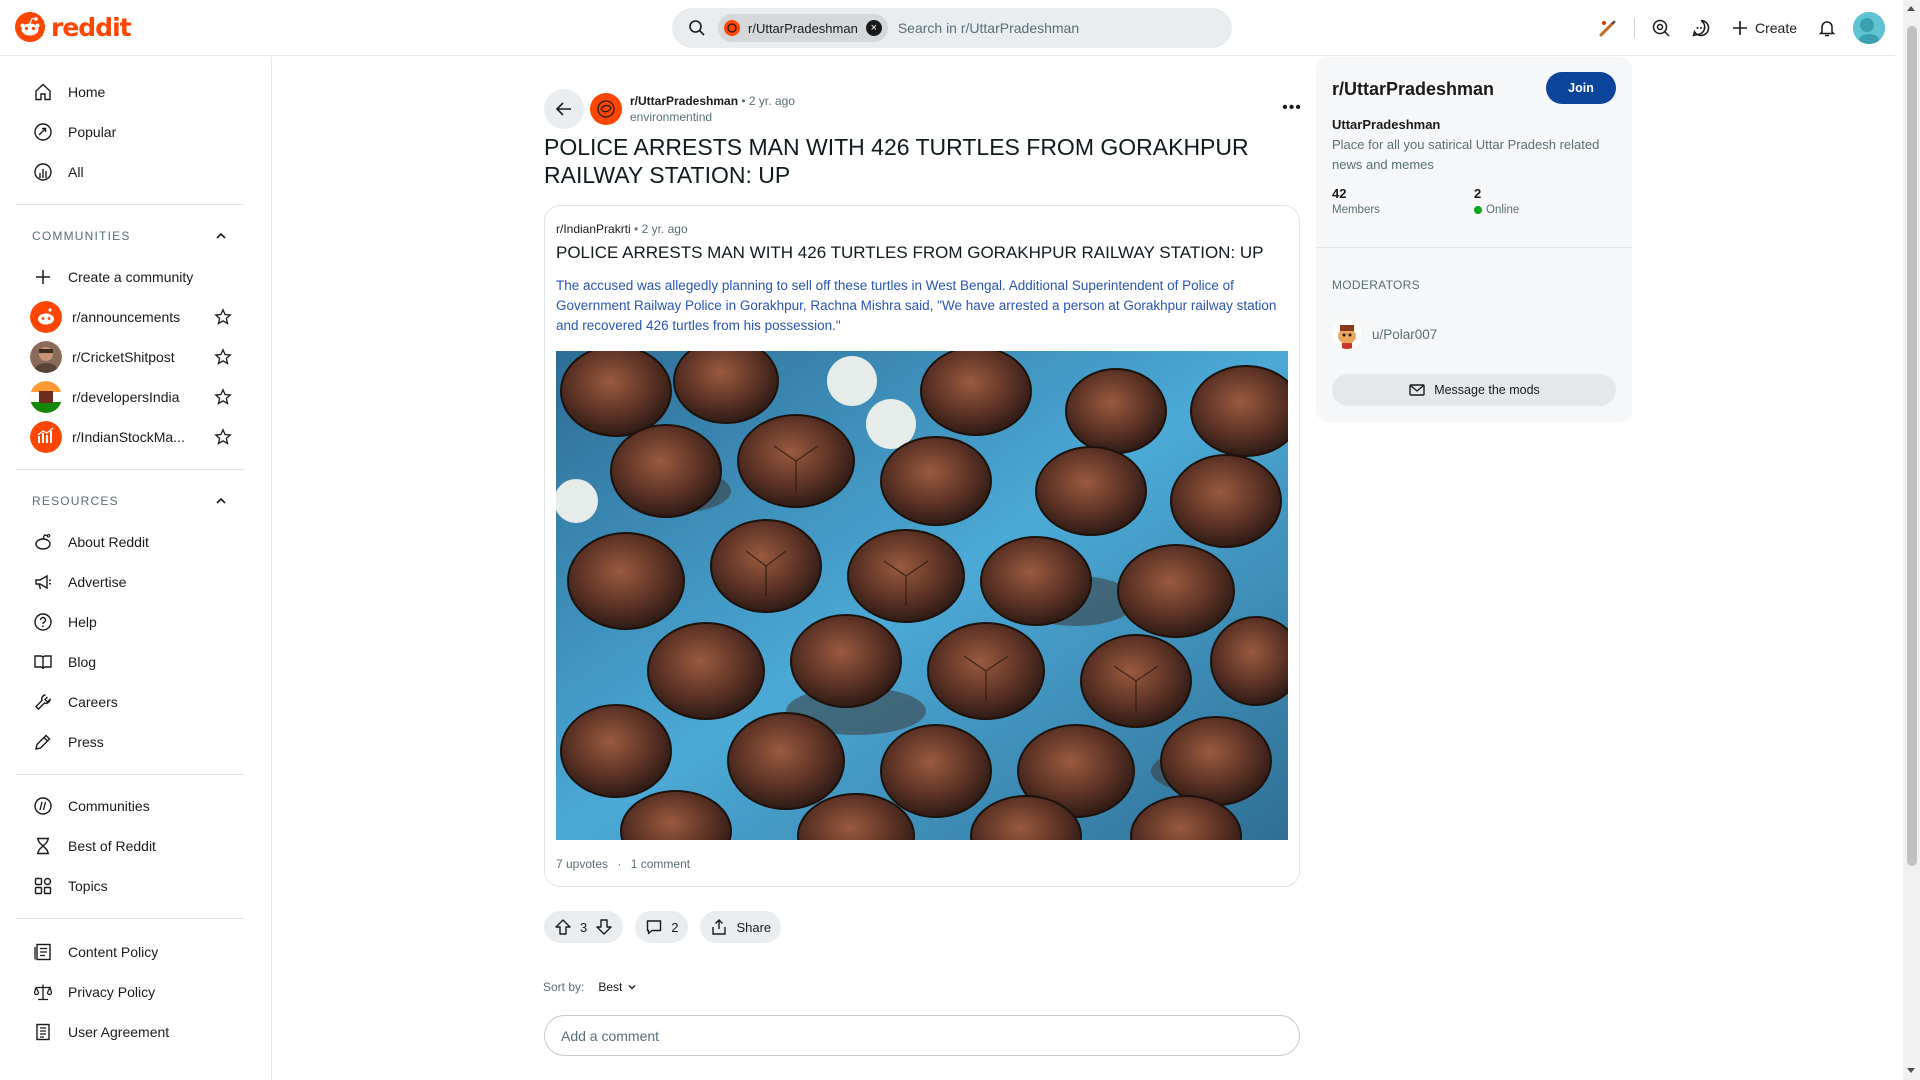  I want to click on community-label: r/announcements, so click(126, 317).